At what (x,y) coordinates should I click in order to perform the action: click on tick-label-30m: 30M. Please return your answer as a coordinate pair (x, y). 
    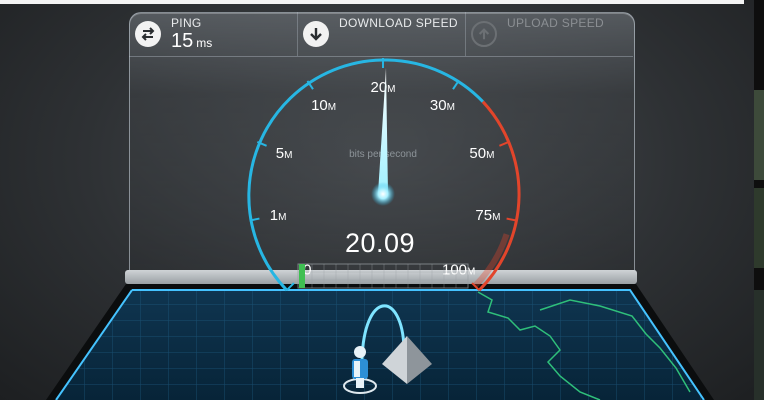
    Looking at the image, I should click on (442, 105).